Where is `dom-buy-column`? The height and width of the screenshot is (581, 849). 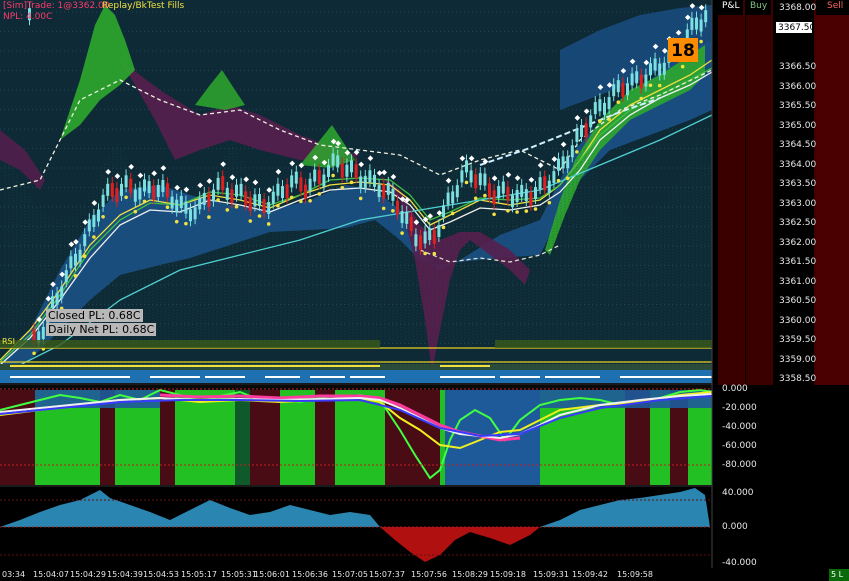 dom-buy-column is located at coordinates (758, 200).